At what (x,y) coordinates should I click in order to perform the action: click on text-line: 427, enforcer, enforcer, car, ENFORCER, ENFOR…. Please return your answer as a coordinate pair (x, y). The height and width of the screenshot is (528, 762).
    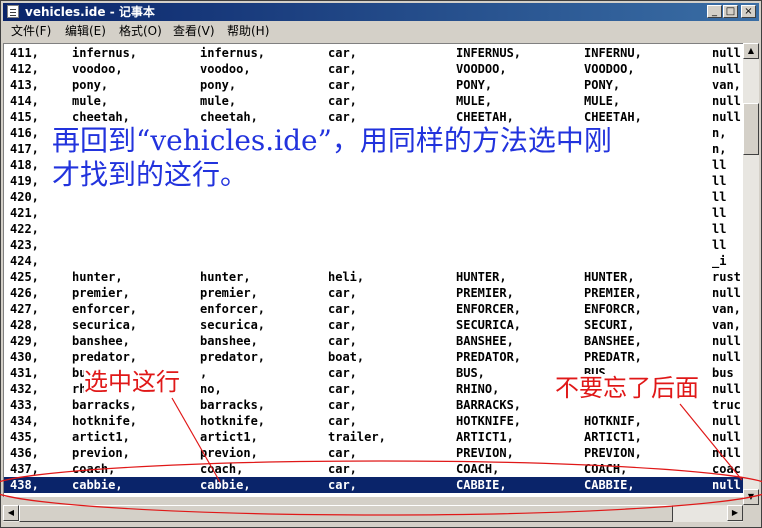
    Looking at the image, I should click on (373, 309).